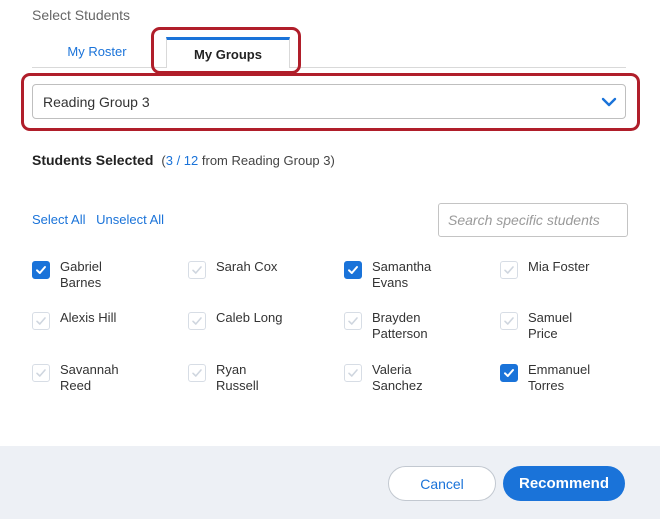 This screenshot has height=519, width=660. I want to click on selection-links: Select All Unselect All, so click(101, 219).